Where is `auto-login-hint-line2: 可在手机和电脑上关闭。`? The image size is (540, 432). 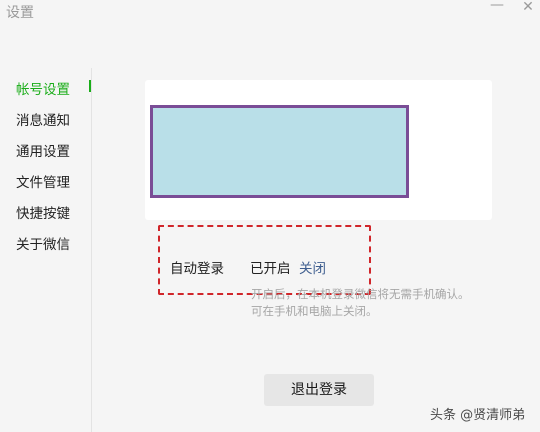 auto-login-hint-line2: 可在手机和电脑上关闭。 is located at coordinates (314, 311).